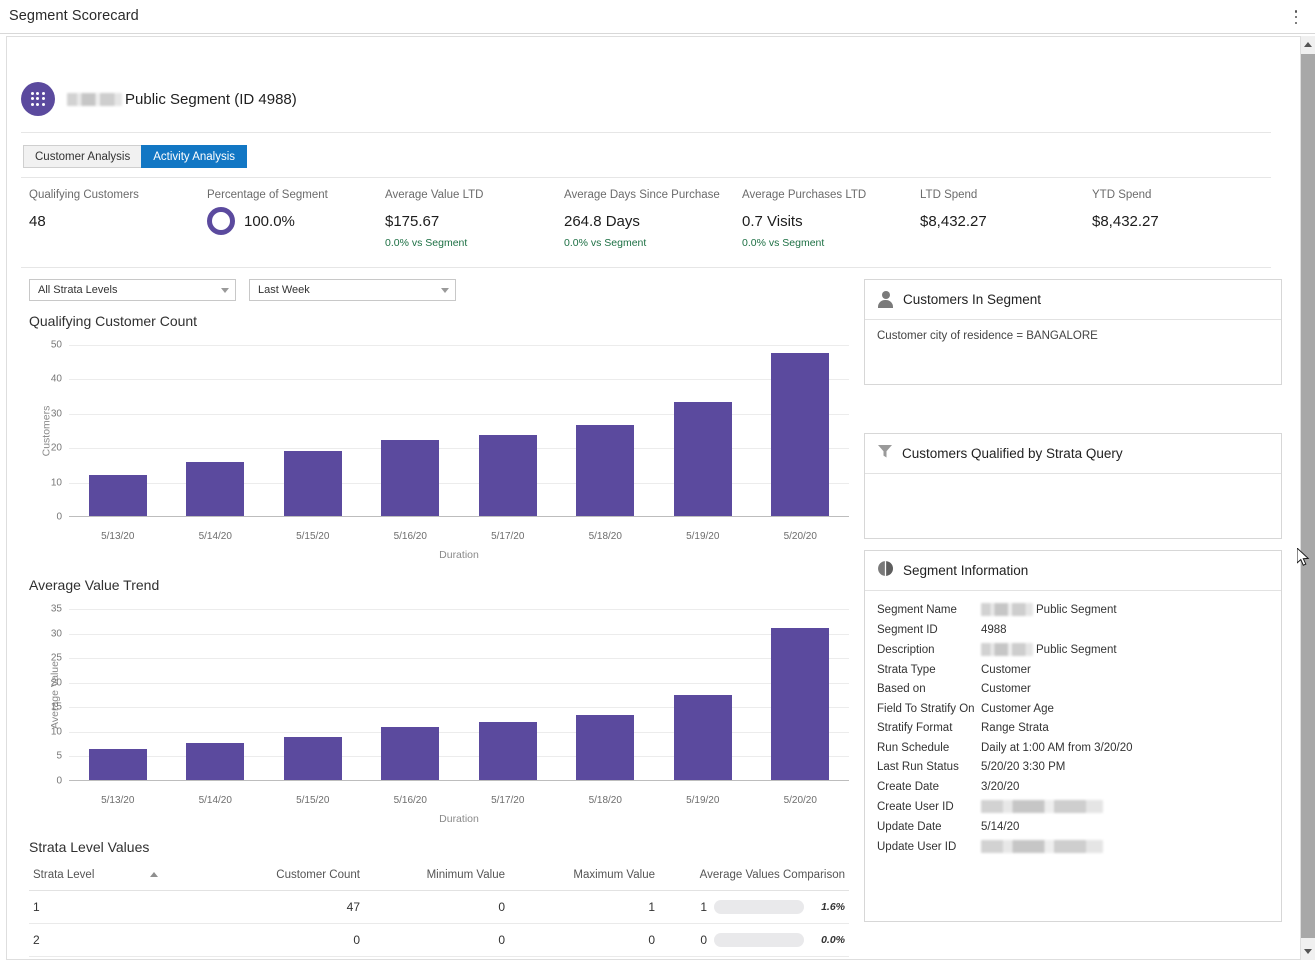 Image resolution: width=1315 pixels, height=964 pixels. I want to click on funnel-filter-icon, so click(885, 453).